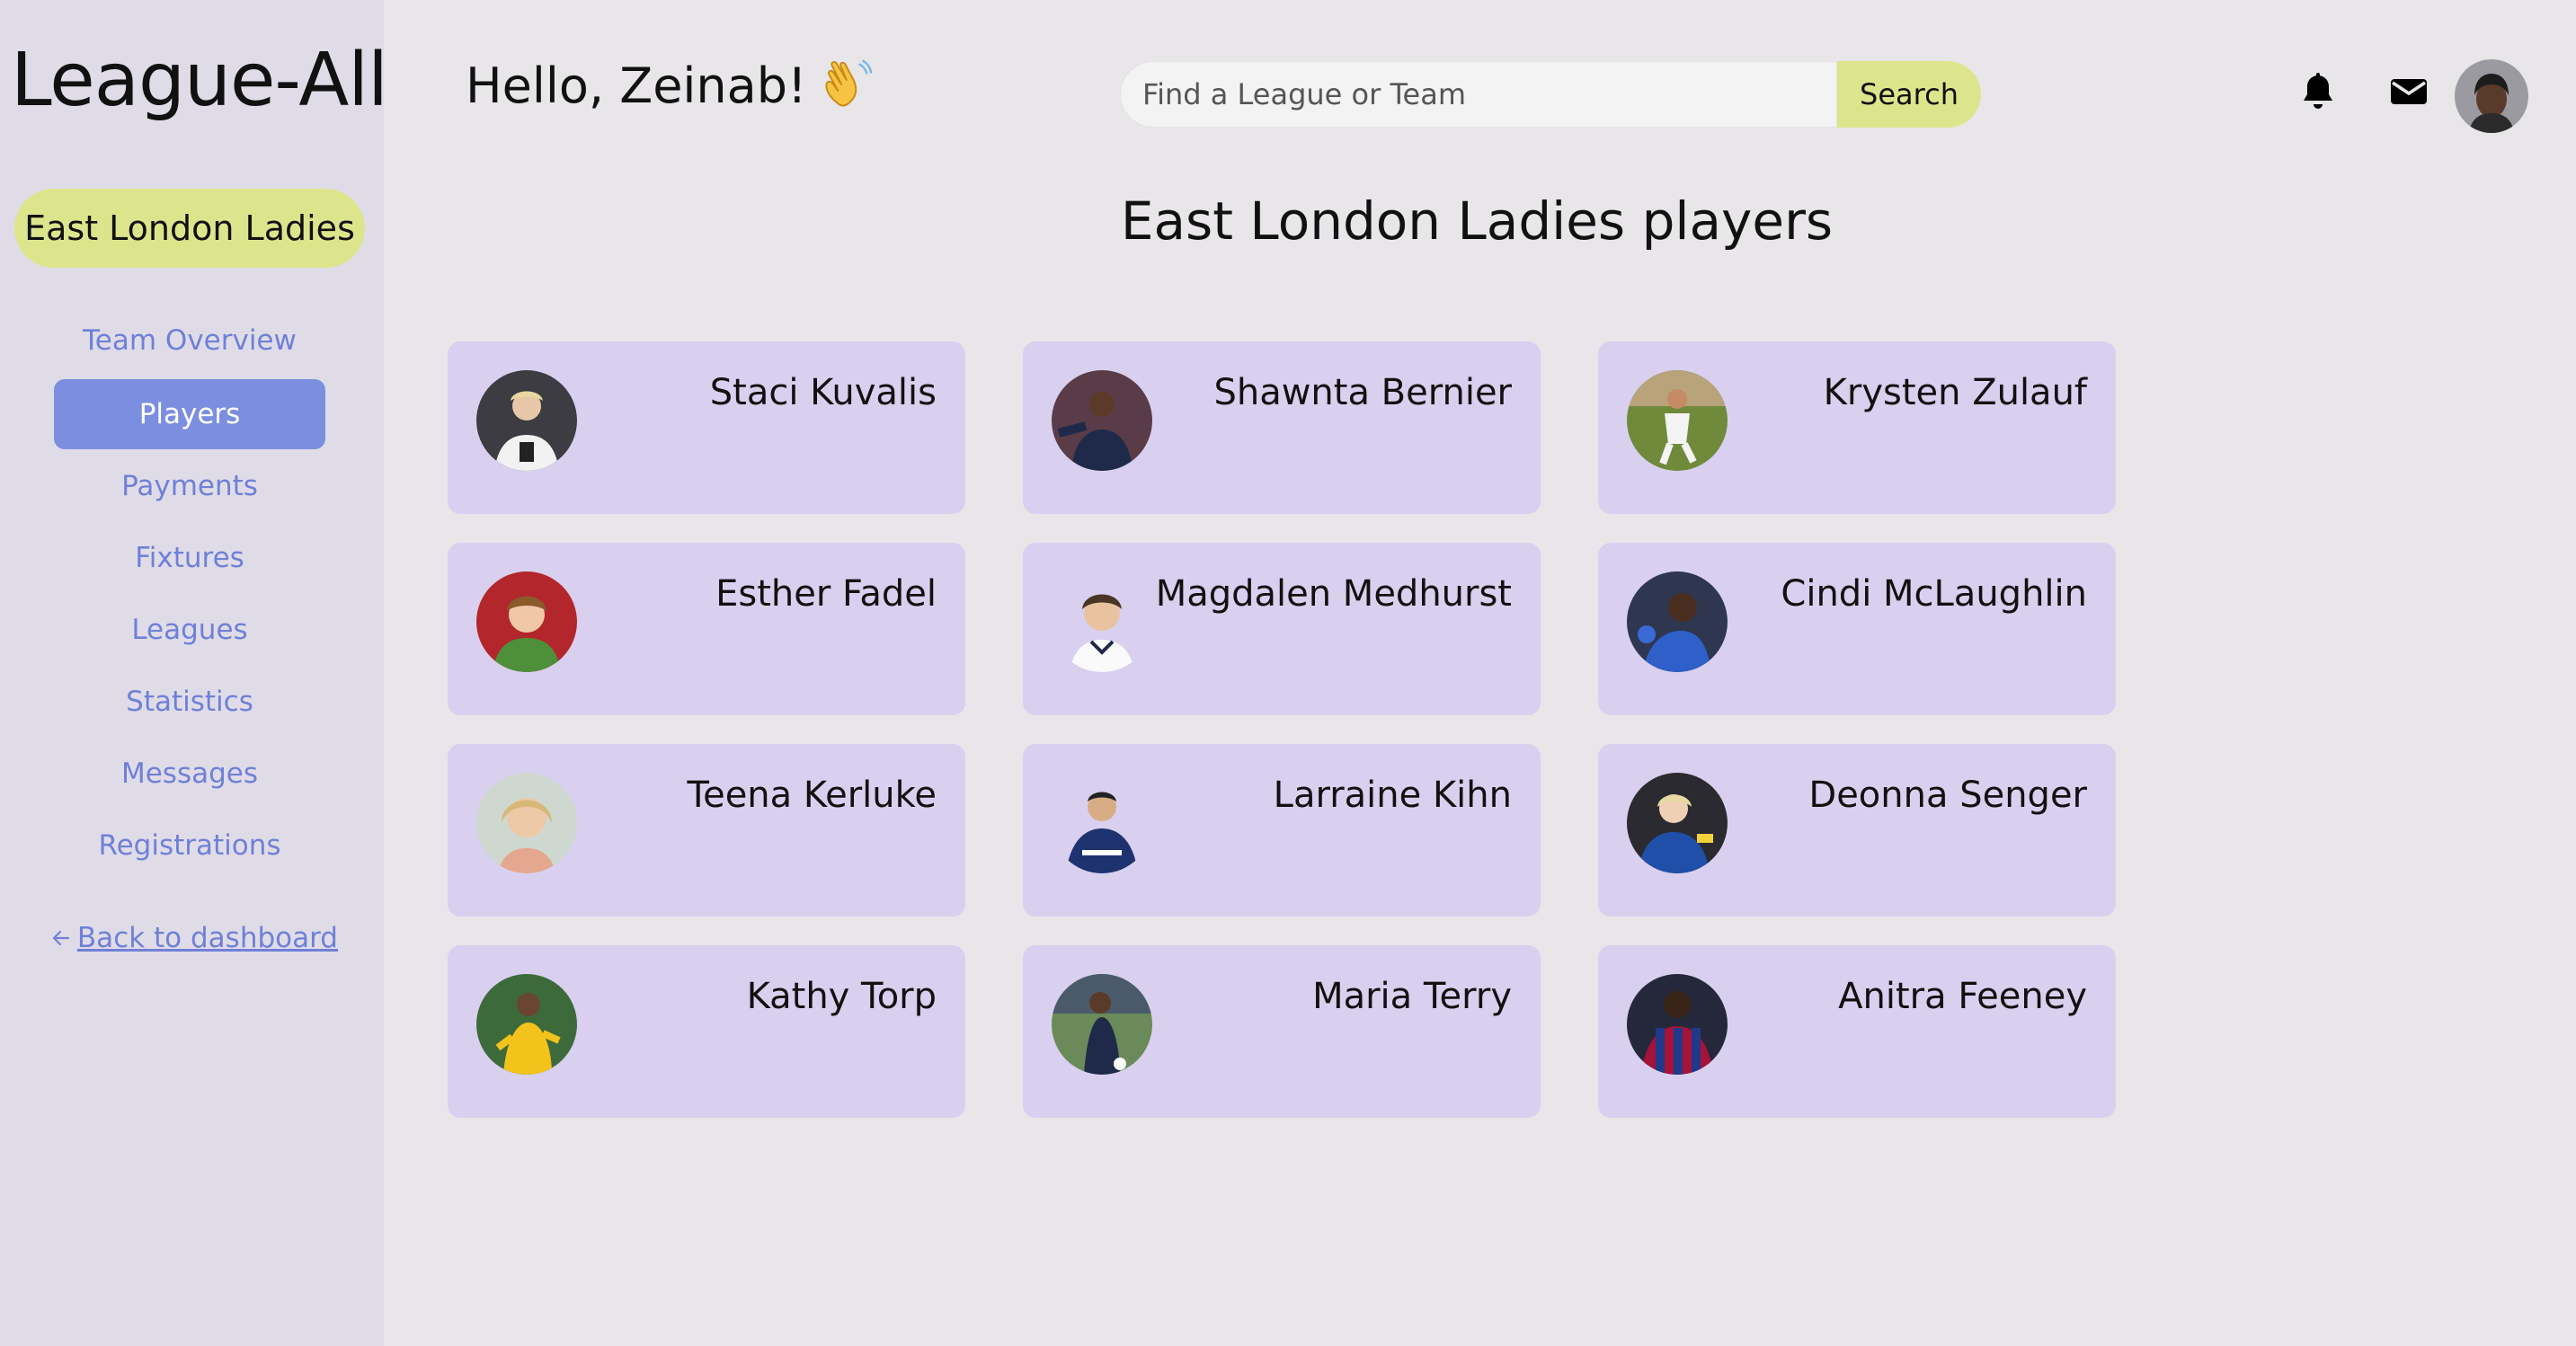  What do you see at coordinates (189, 845) in the screenshot?
I see `sidebar-item-registrations: Registrations` at bounding box center [189, 845].